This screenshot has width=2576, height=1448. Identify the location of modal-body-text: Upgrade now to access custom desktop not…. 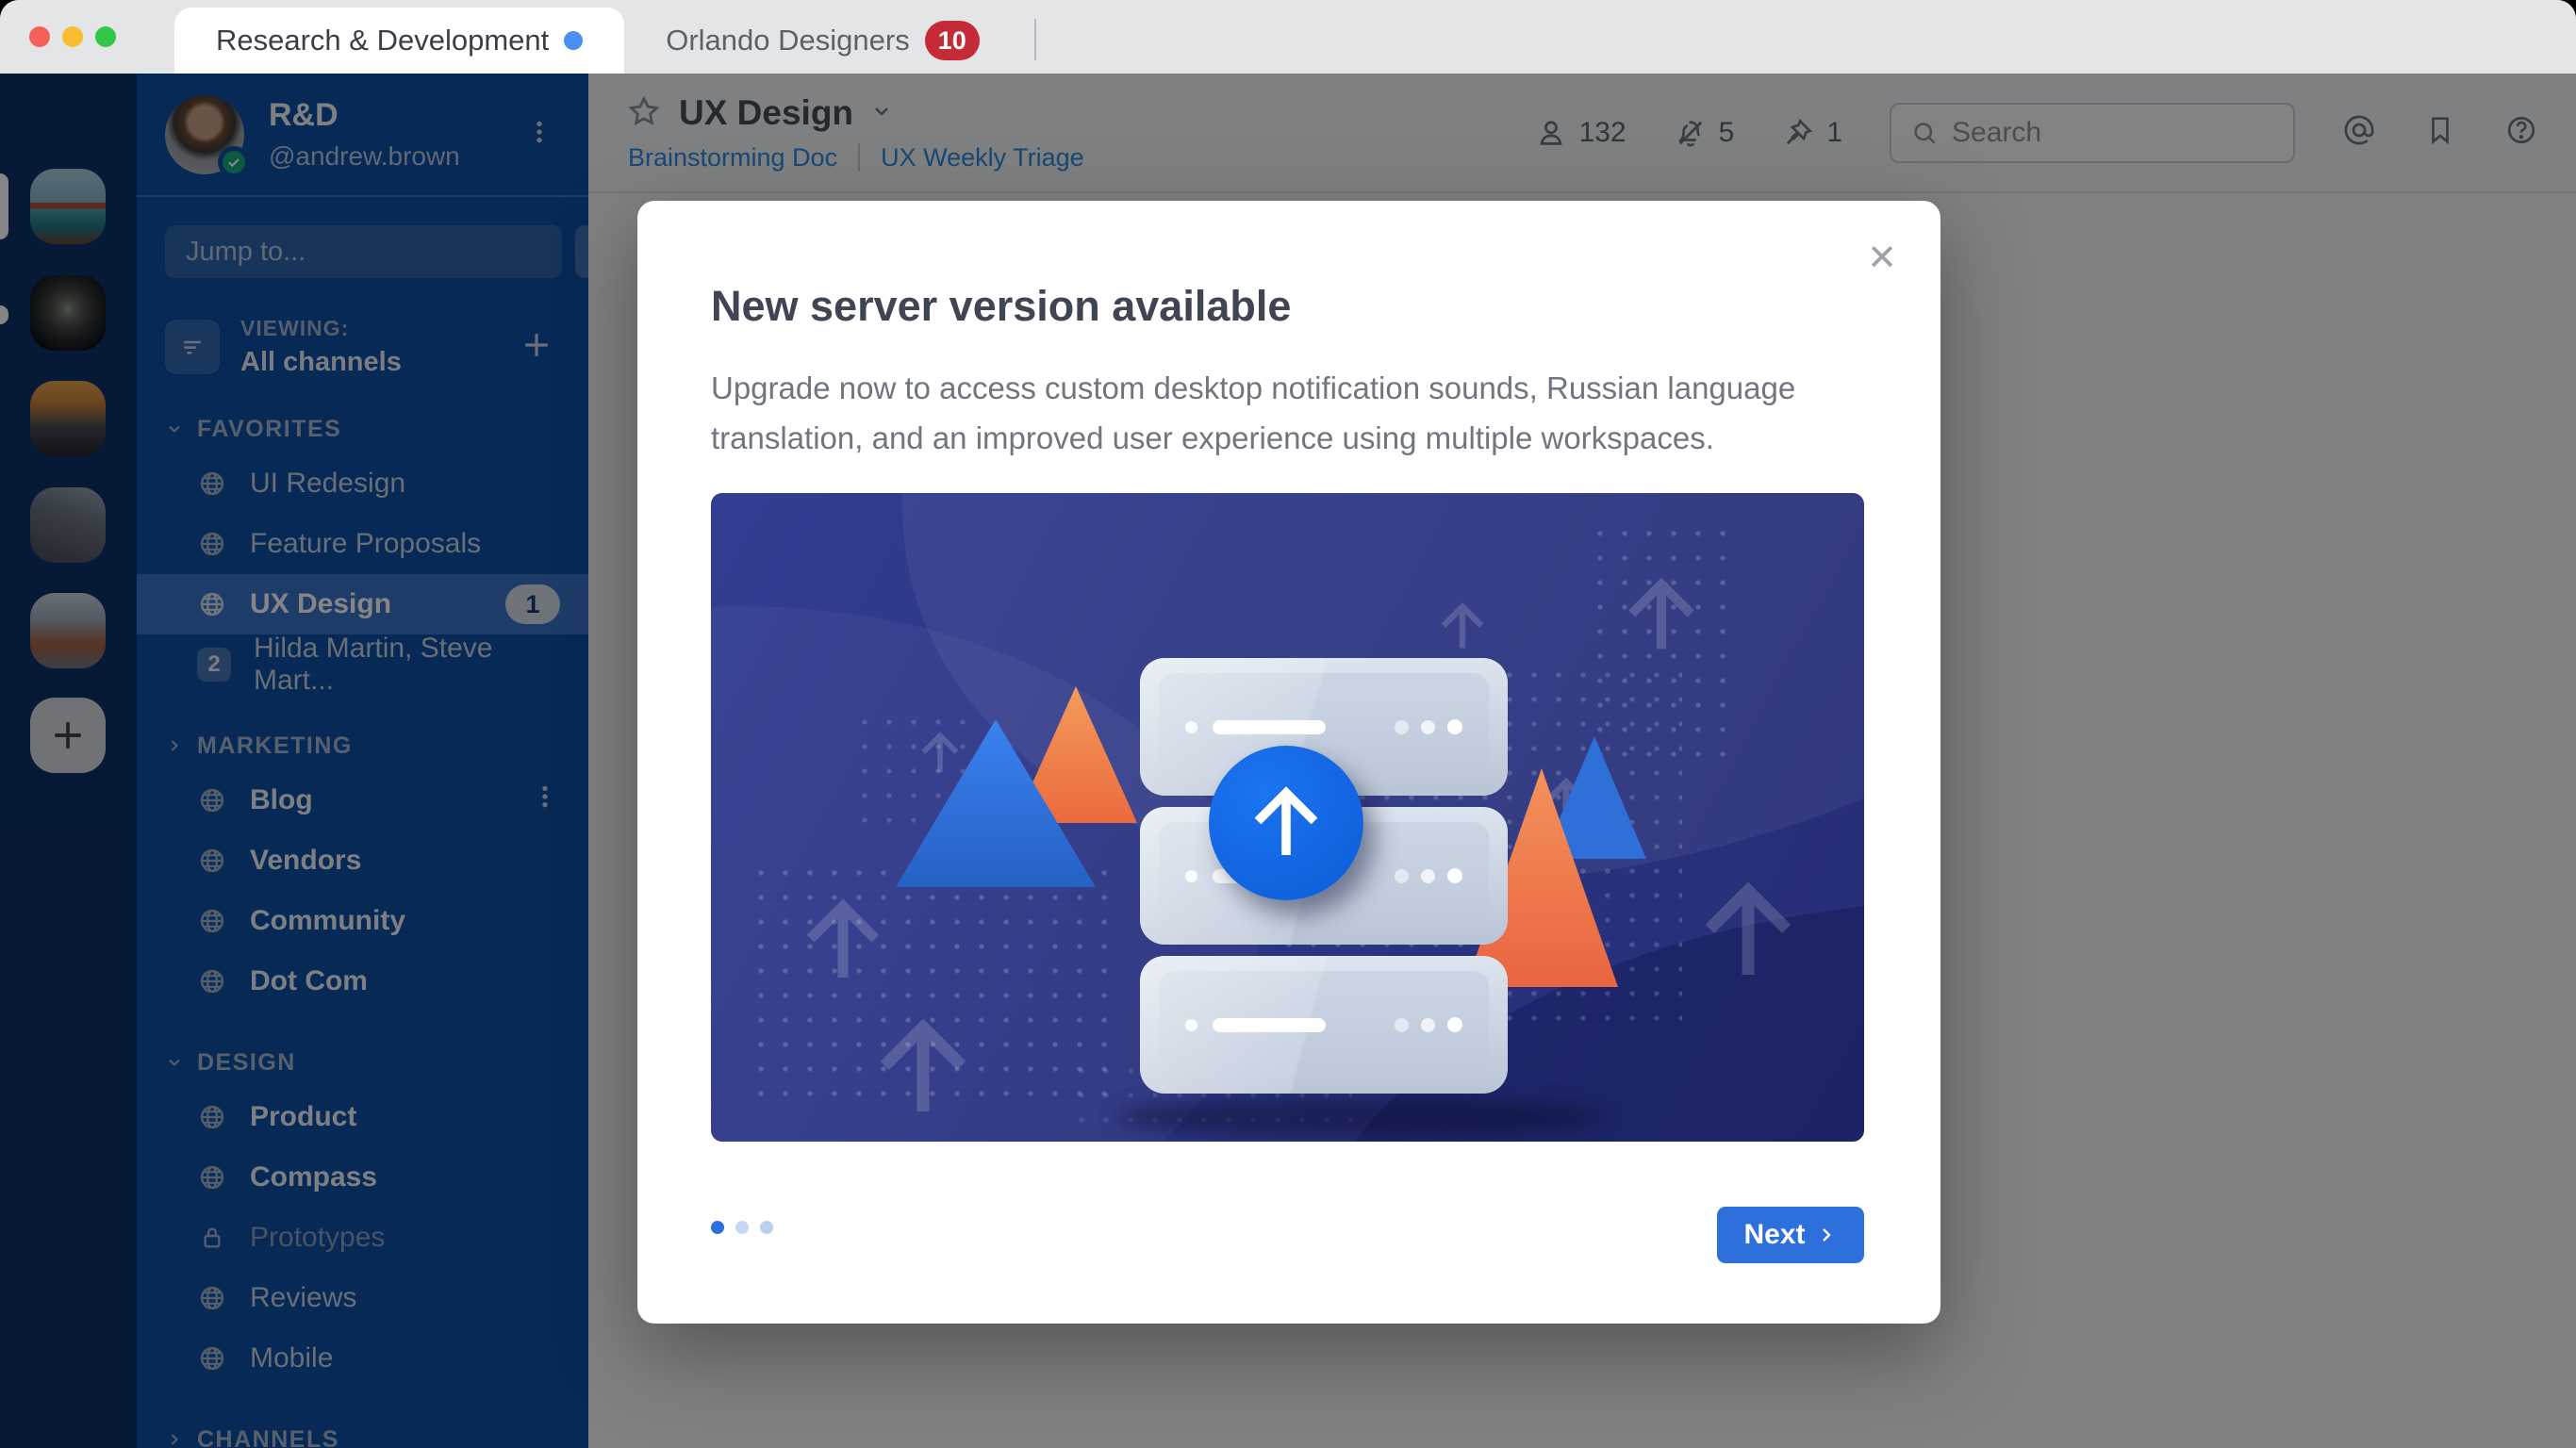
(1253, 413).